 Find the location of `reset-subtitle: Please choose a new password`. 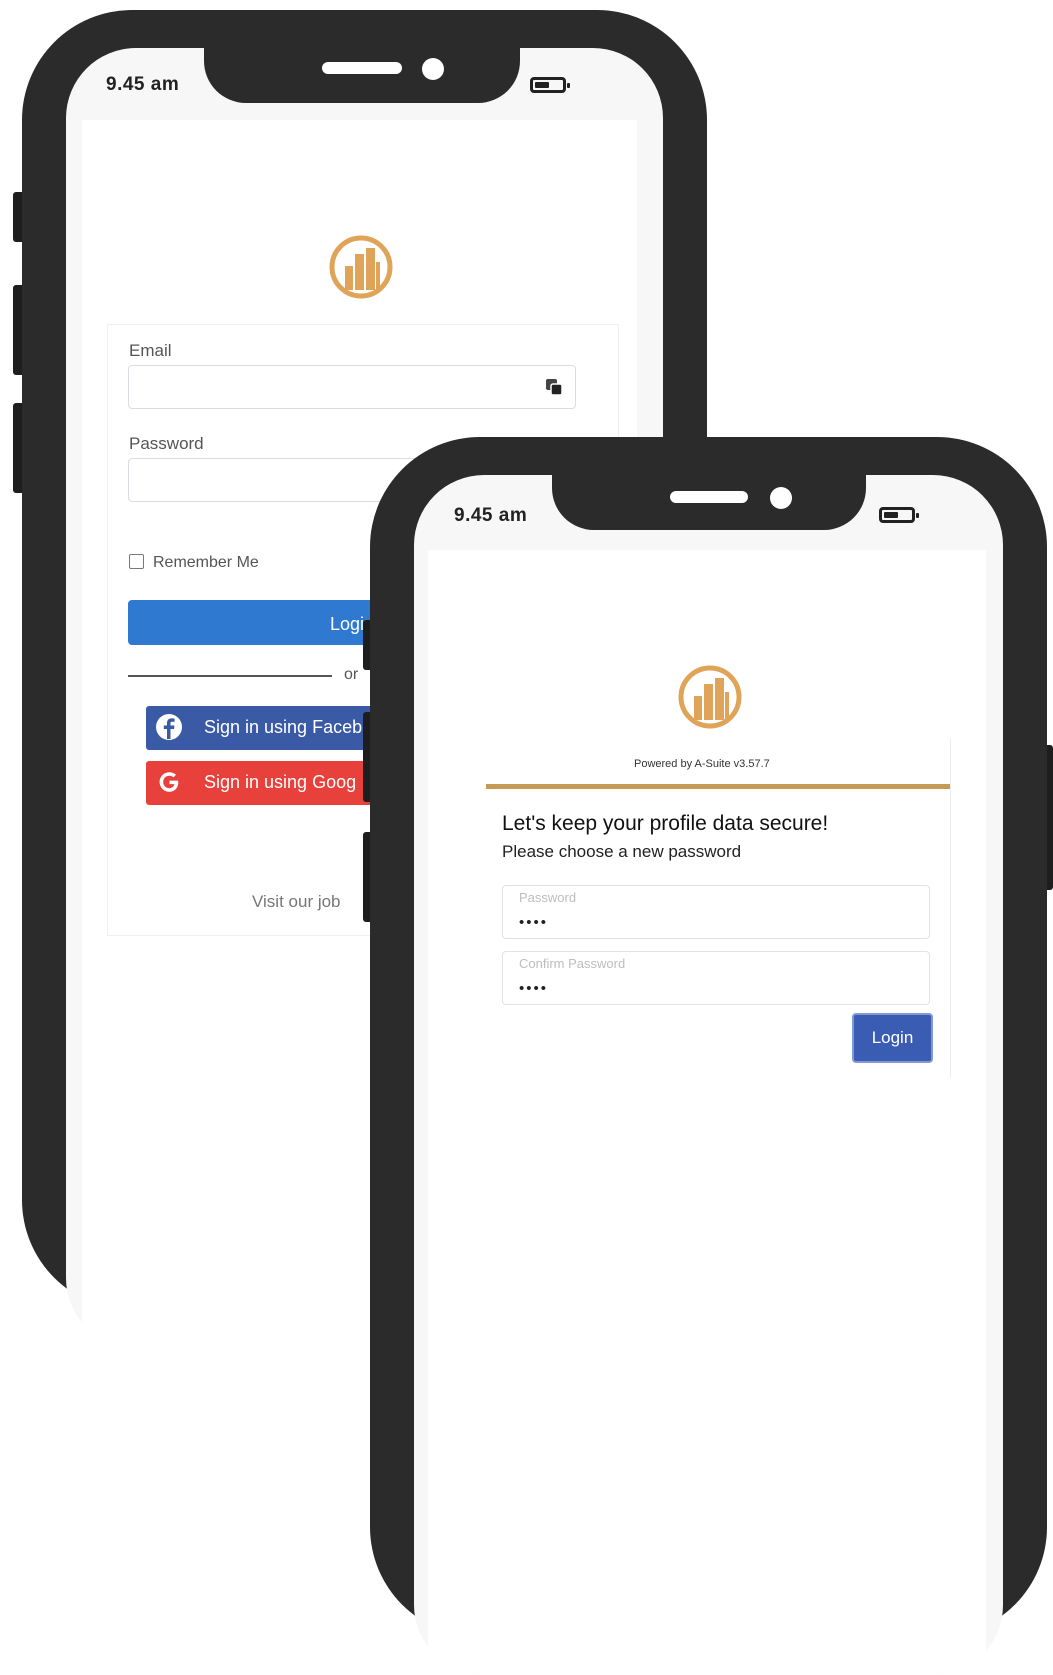

reset-subtitle: Please choose a new password is located at coordinates (622, 851).